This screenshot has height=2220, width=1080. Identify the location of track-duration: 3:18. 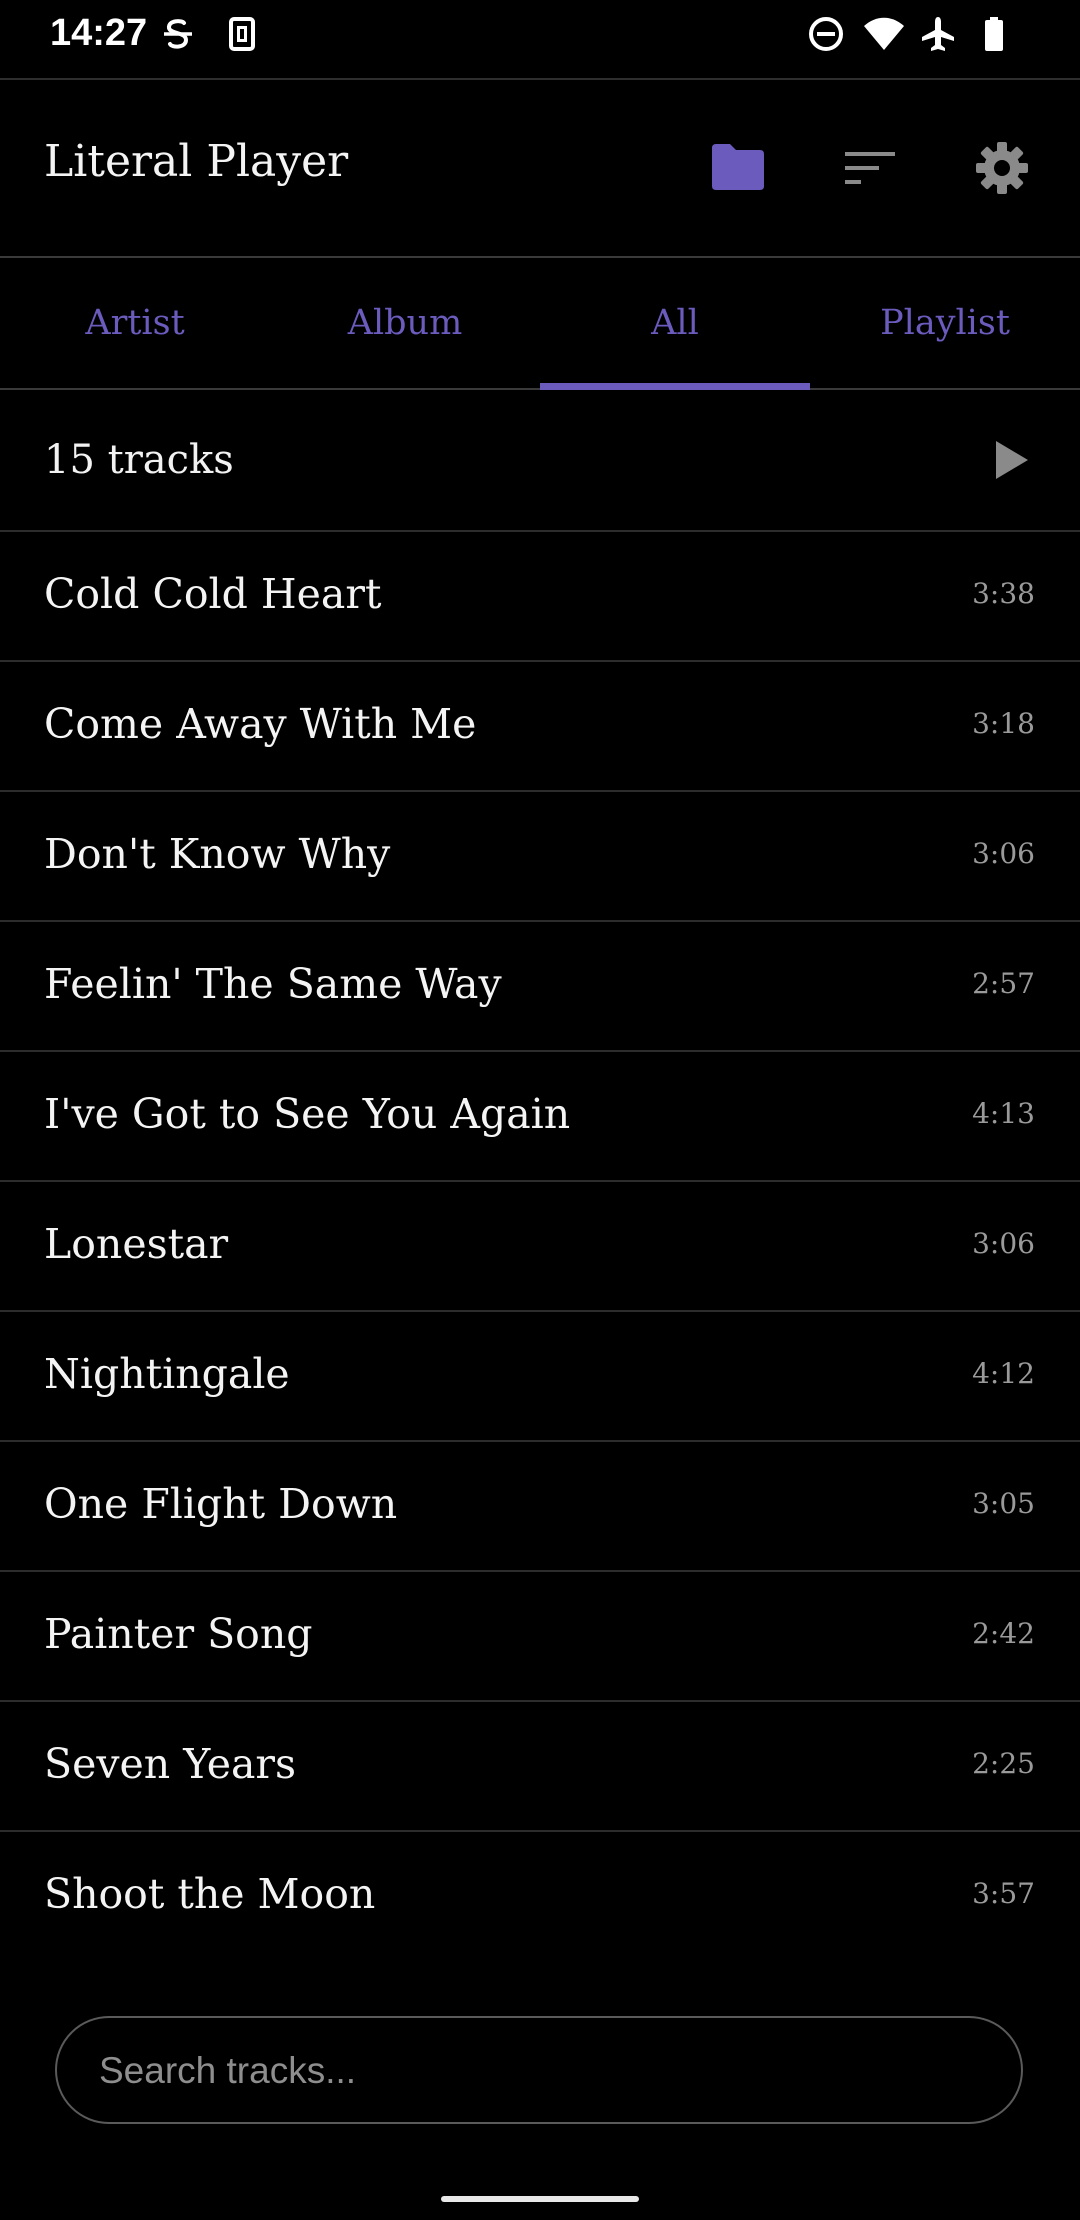
(1003, 723).